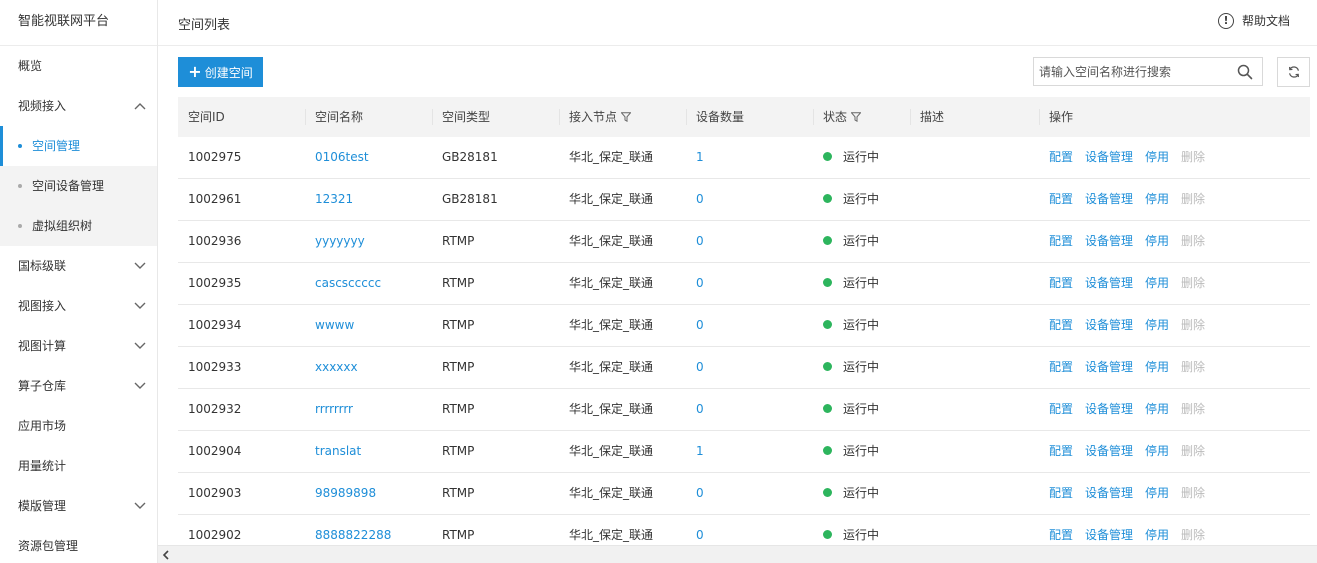 This screenshot has width=1317, height=563. Describe the element at coordinates (737, 554) in the screenshot. I see `horizontal-scrollbar` at that location.